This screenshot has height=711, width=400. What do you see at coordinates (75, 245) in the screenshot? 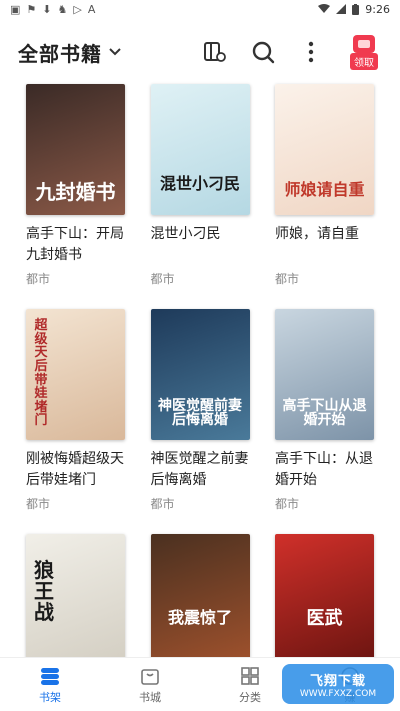
I see `book-title: 高手下山：开局九封婚书` at bounding box center [75, 245].